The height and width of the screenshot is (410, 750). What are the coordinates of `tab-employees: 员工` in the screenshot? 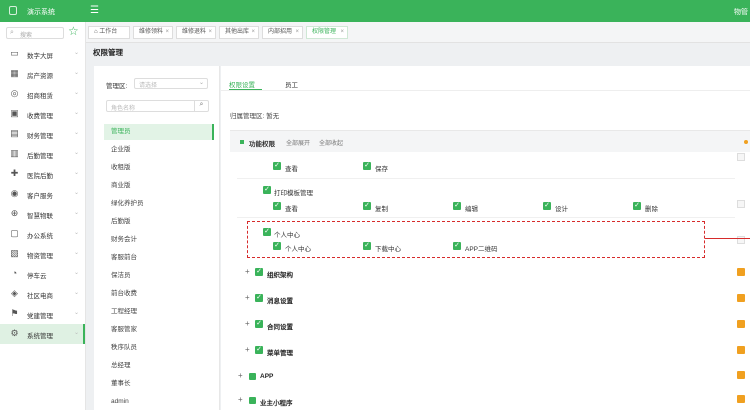 It's located at (291, 84).